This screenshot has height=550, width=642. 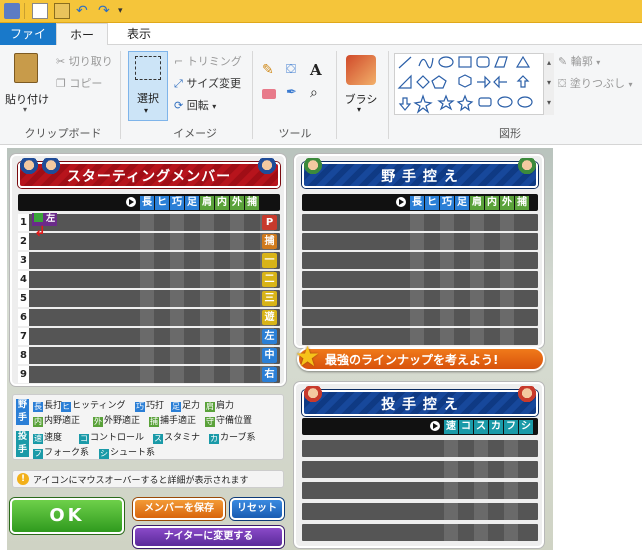 I want to click on fill-bucket-icon: ⛋, so click(x=293, y=70).